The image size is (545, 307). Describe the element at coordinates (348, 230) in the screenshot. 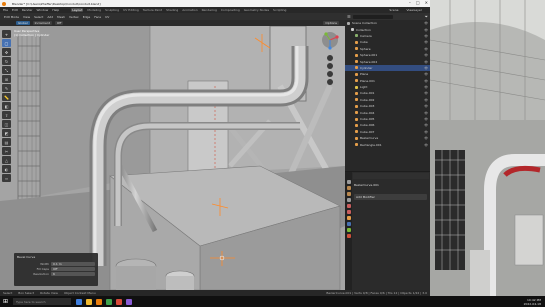

I see `data-tab-icon` at that location.